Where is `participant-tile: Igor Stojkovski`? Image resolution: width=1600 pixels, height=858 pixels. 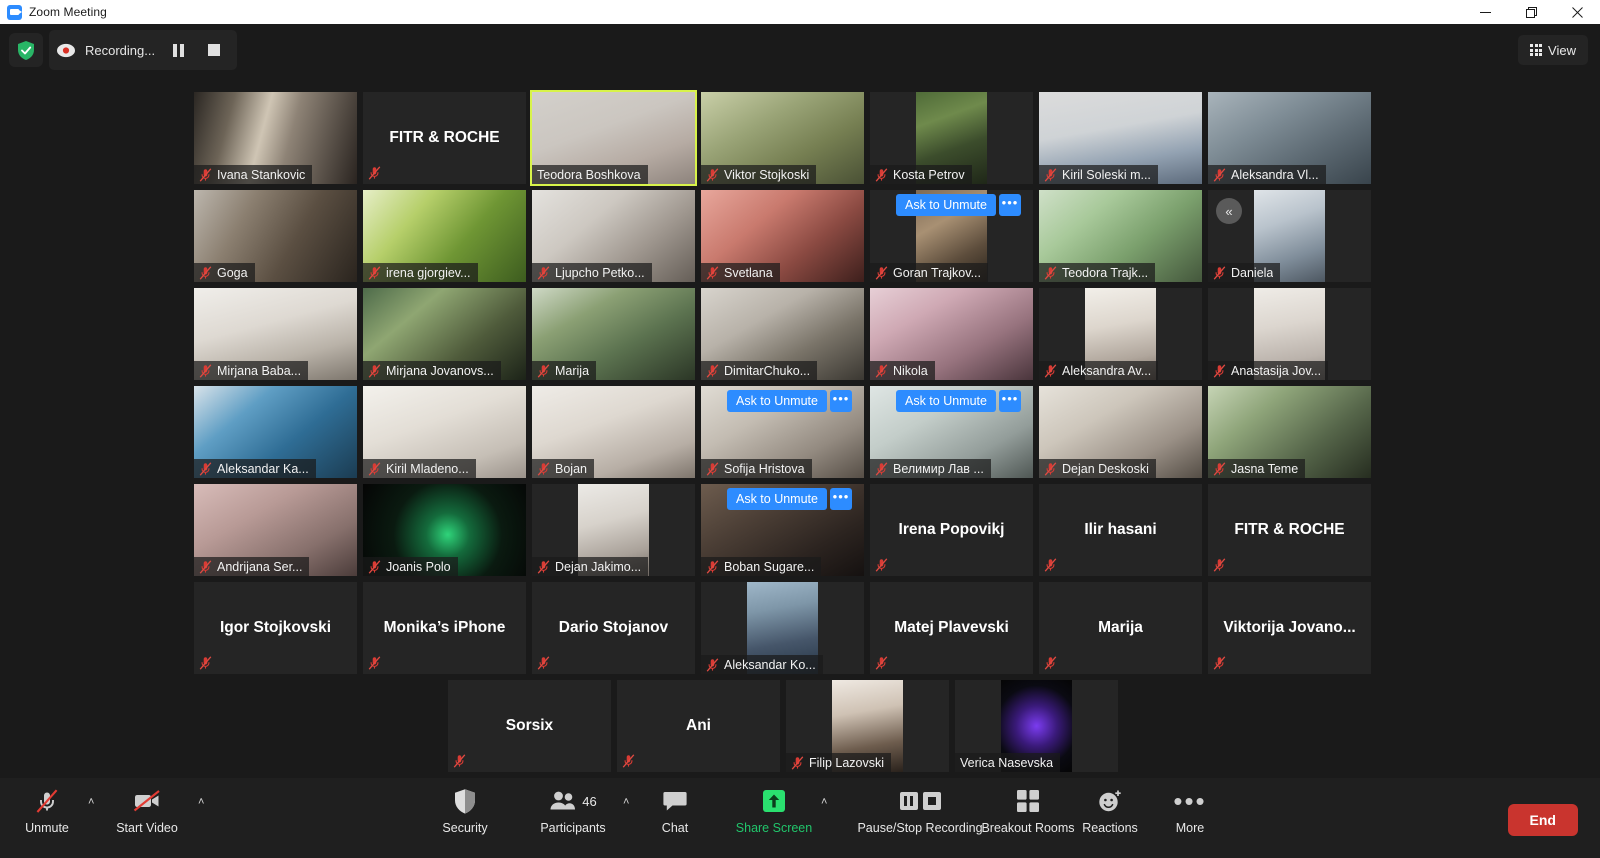
participant-tile: Igor Stojkovski is located at coordinates (275, 628).